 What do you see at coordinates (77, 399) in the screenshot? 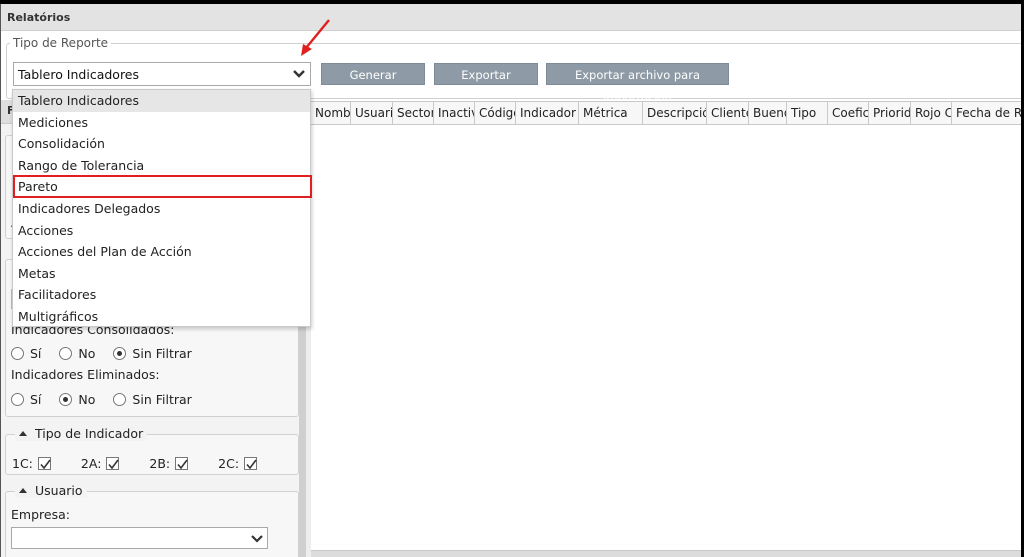
I see `deleted-no: No` at bounding box center [77, 399].